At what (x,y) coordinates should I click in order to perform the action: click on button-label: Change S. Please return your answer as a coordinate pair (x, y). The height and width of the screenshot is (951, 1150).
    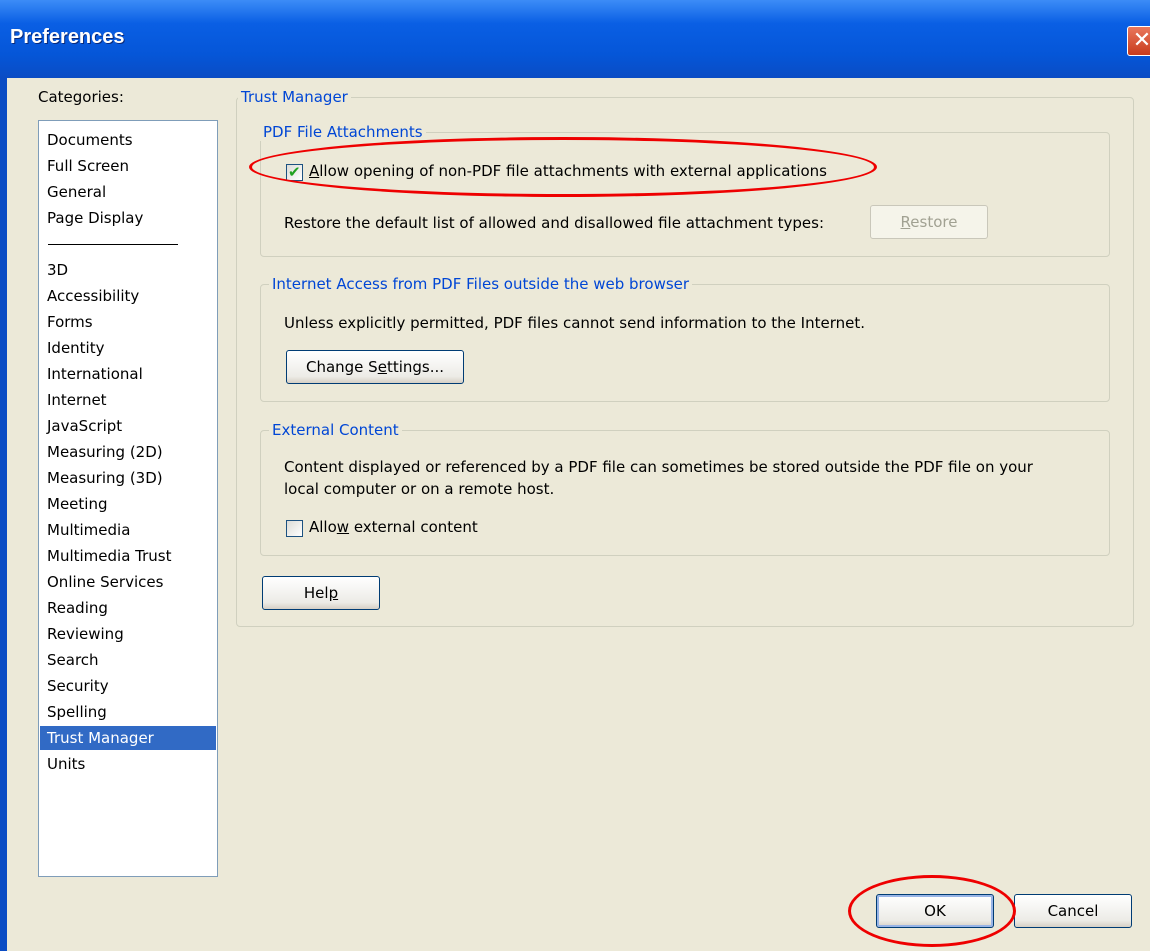
    Looking at the image, I should click on (341, 367).